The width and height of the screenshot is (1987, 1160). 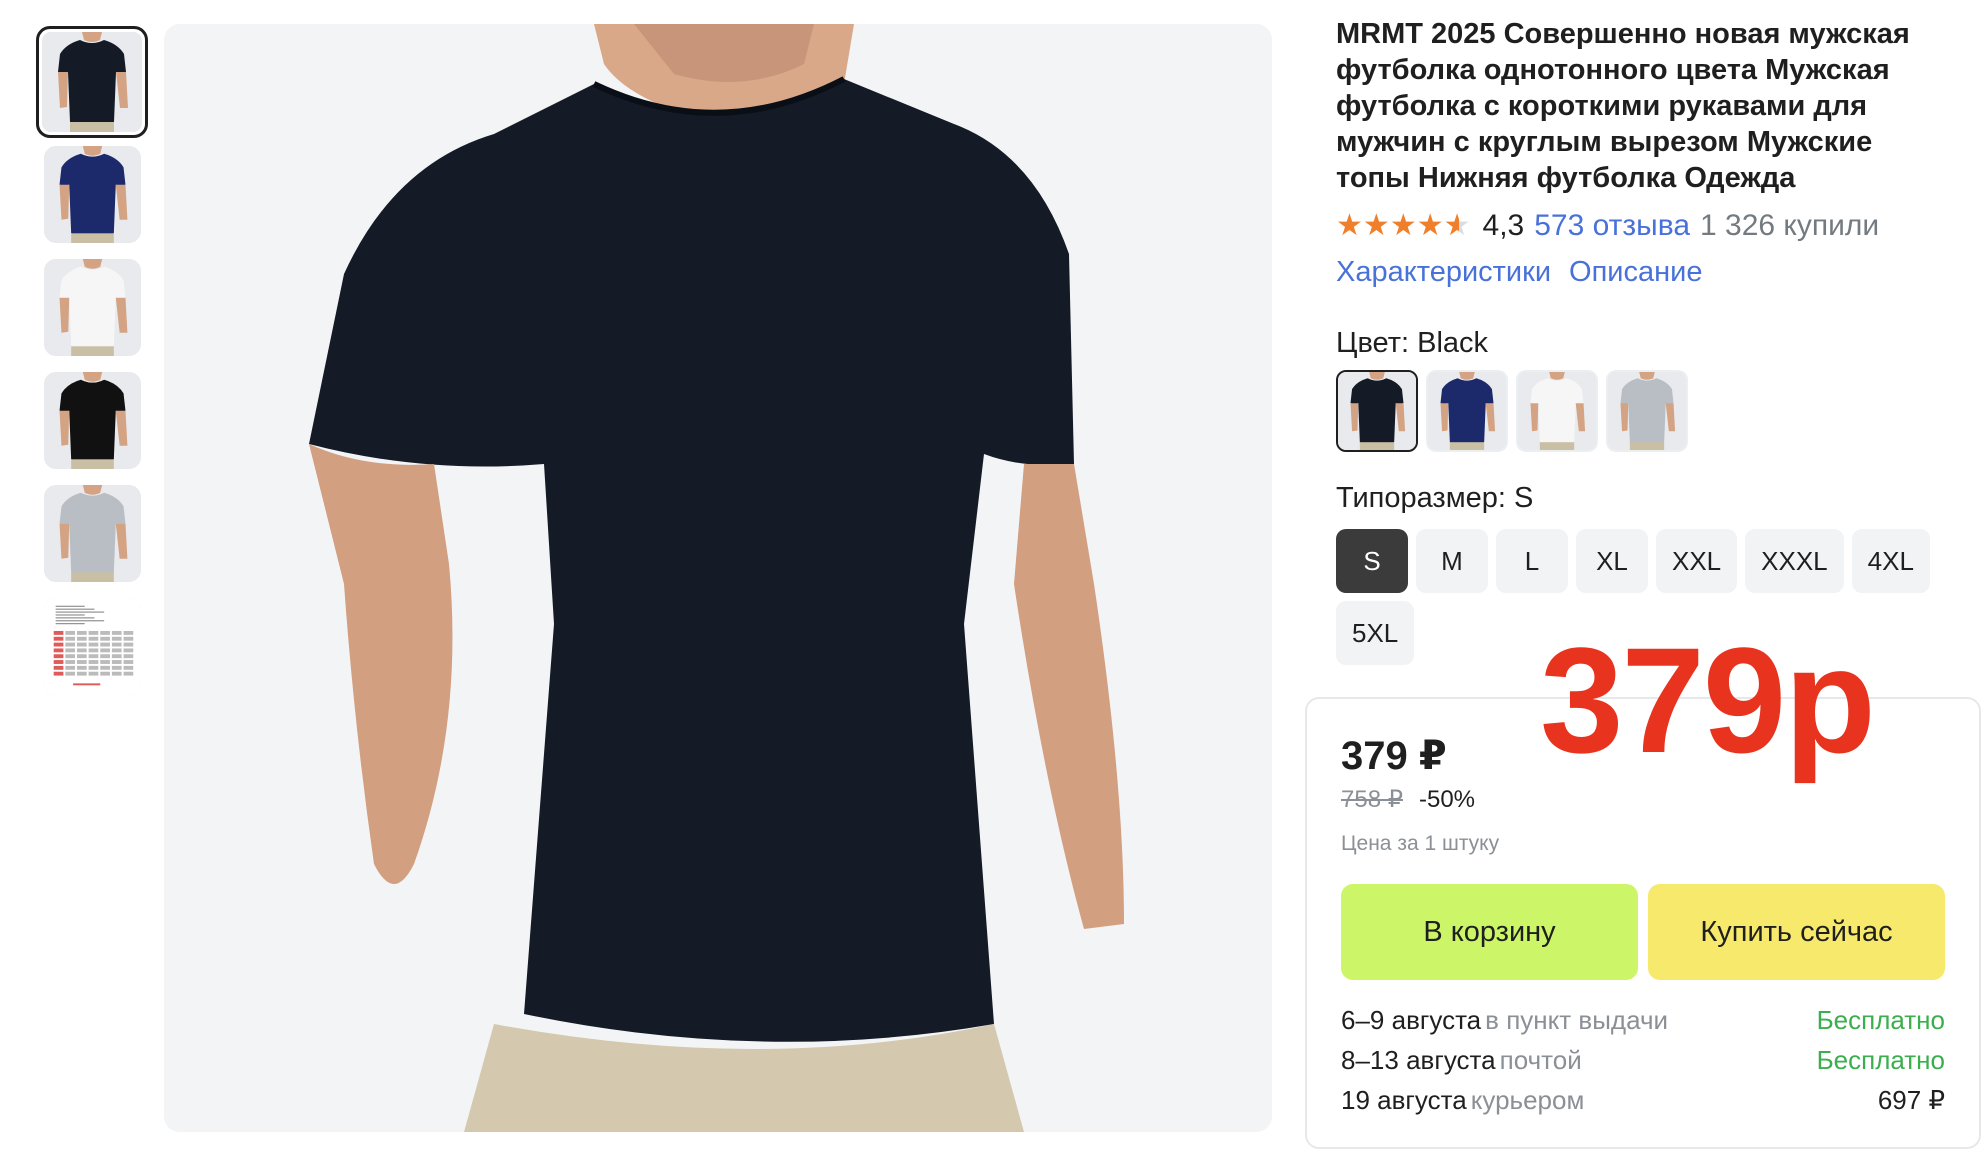 I want to click on size-label: Типоразмер: S, so click(x=1435, y=498).